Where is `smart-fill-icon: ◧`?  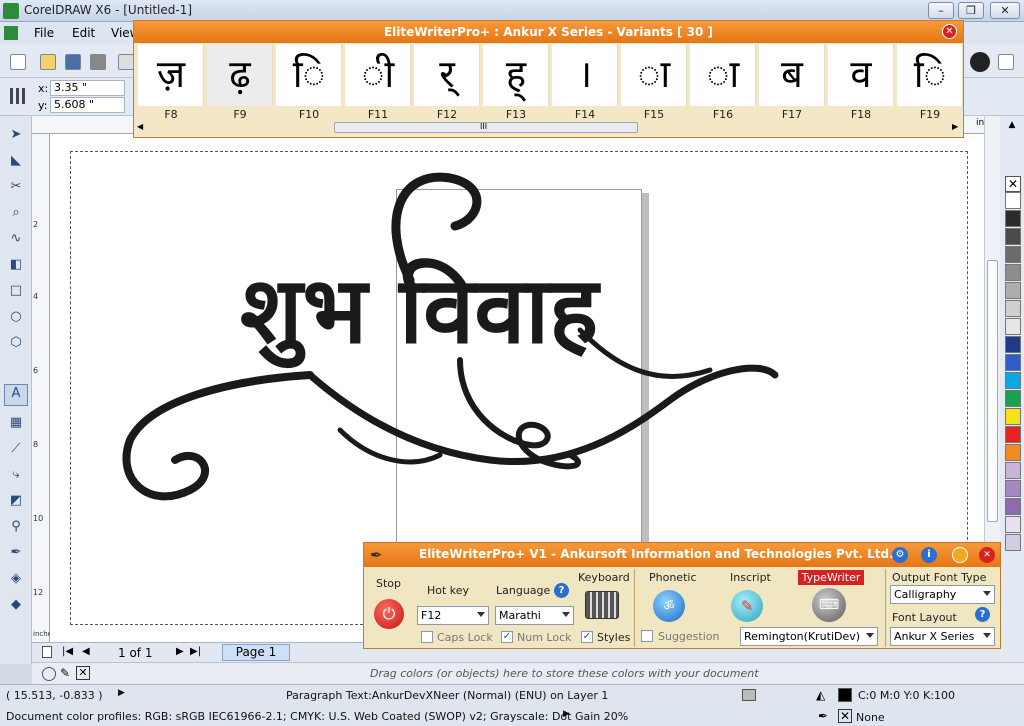 smart-fill-icon: ◧ is located at coordinates (16, 265).